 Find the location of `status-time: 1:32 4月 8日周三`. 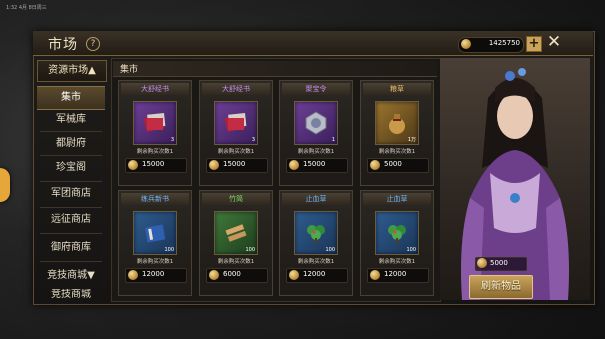

status-time: 1:32 4月 8日周三 is located at coordinates (26, 8).